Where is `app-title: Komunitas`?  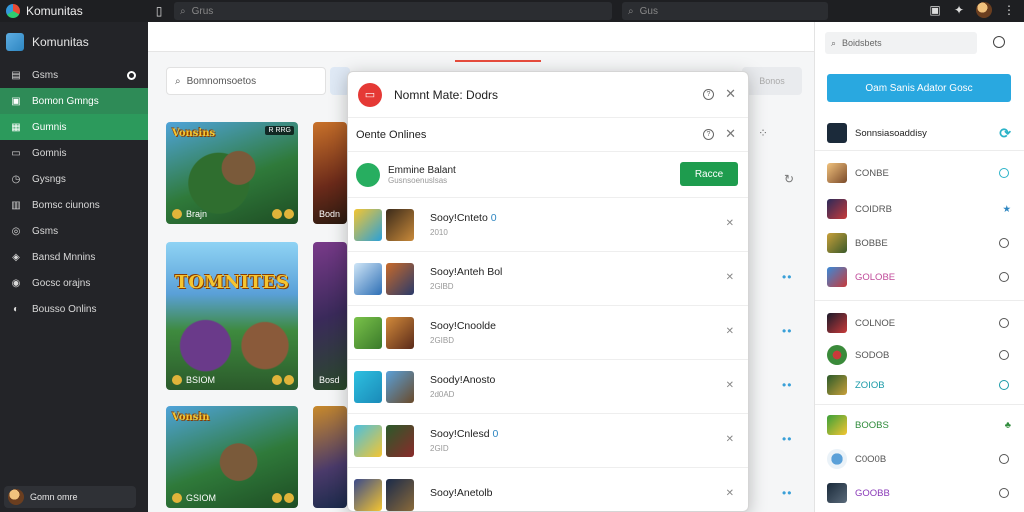 app-title: Komunitas is located at coordinates (75, 11).